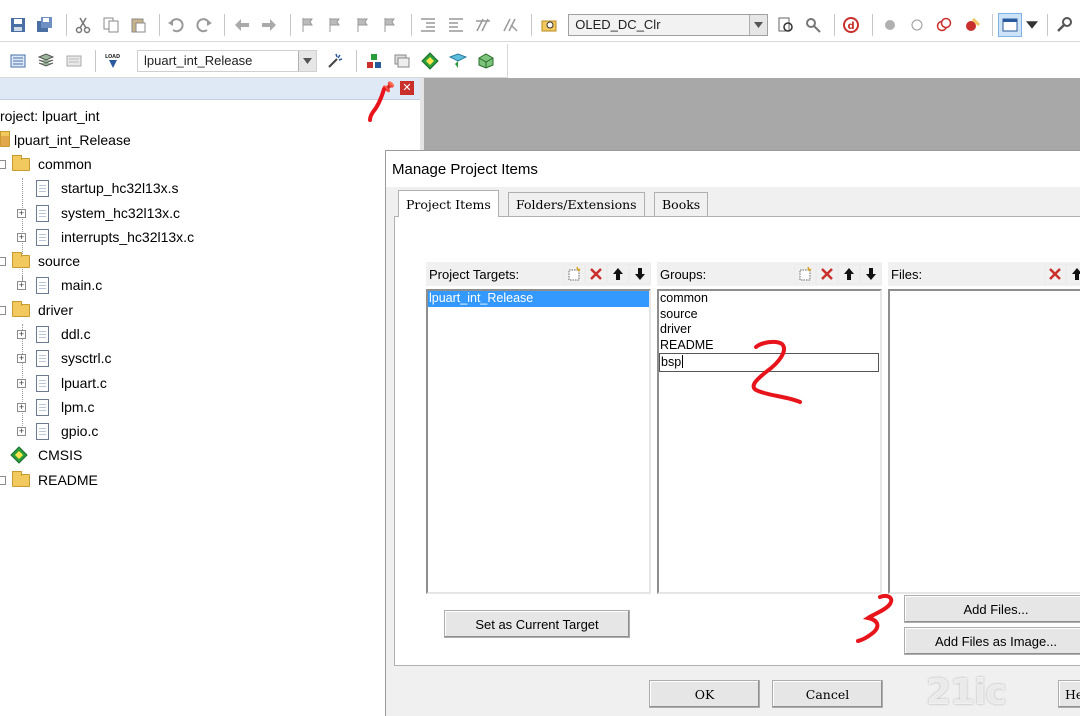 The width and height of the screenshot is (1080, 716). I want to click on pin-icon: 📌, so click(387, 88).